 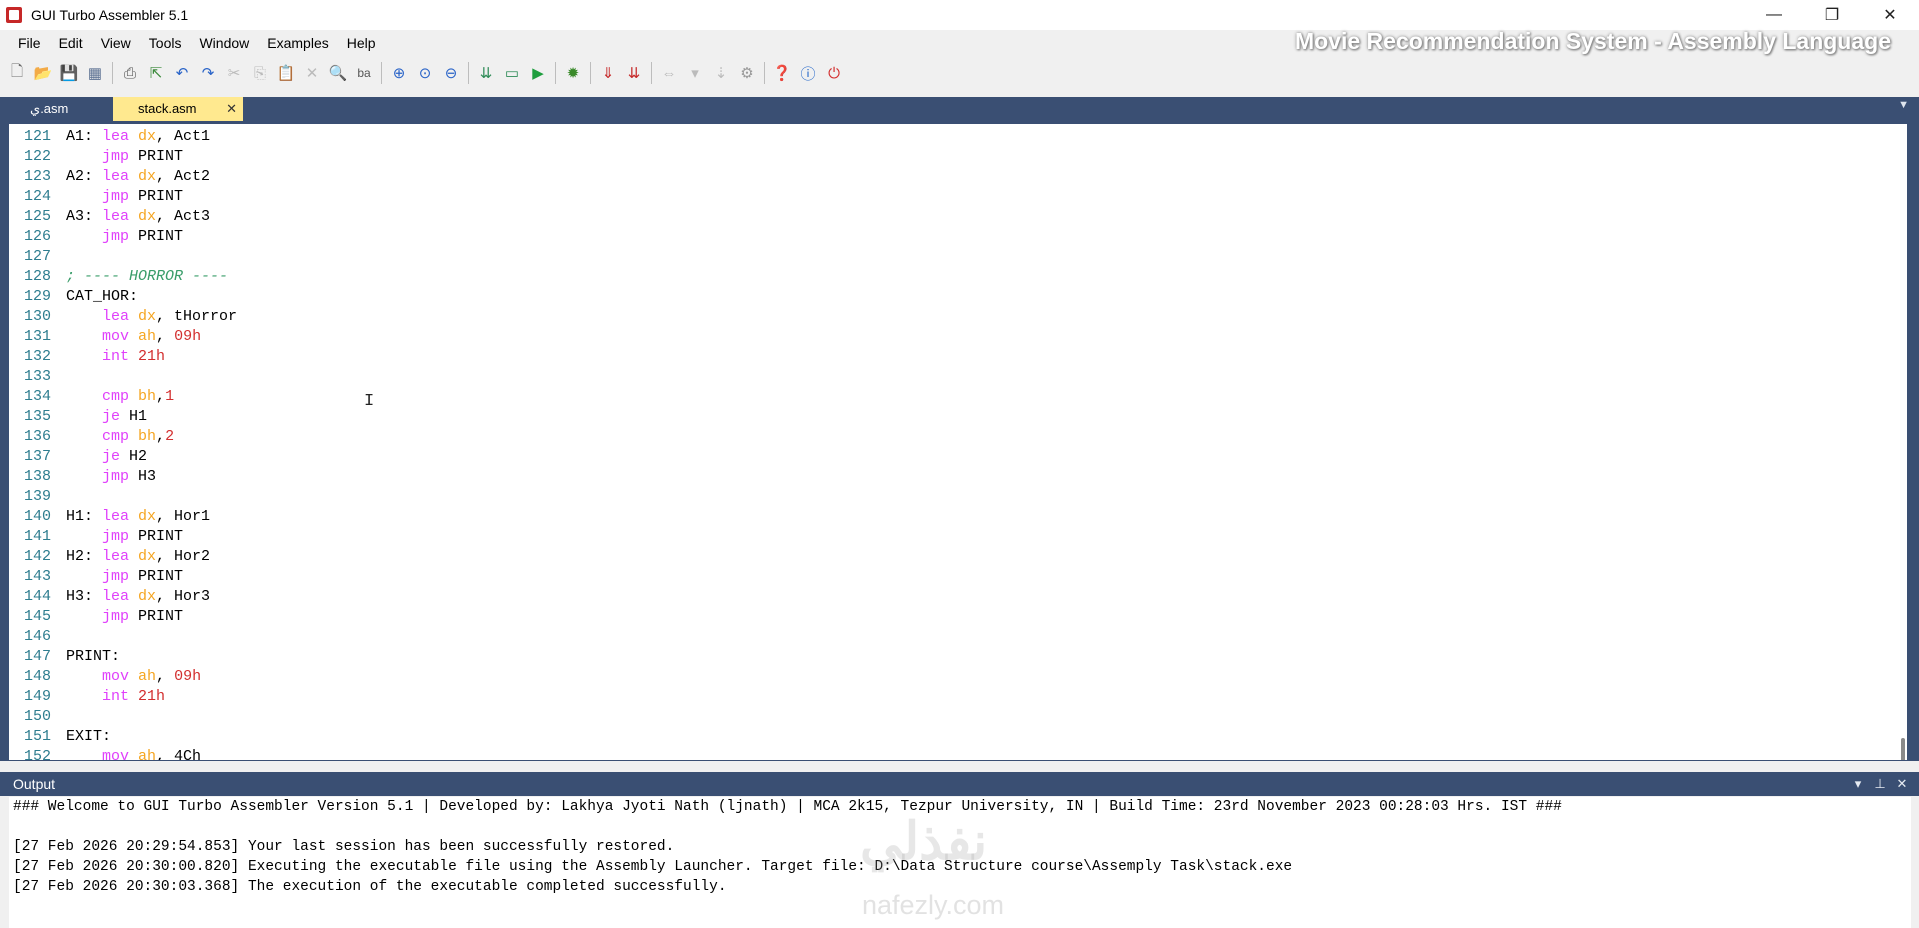 What do you see at coordinates (747, 73) in the screenshot?
I see `gear-icon: ⚙` at bounding box center [747, 73].